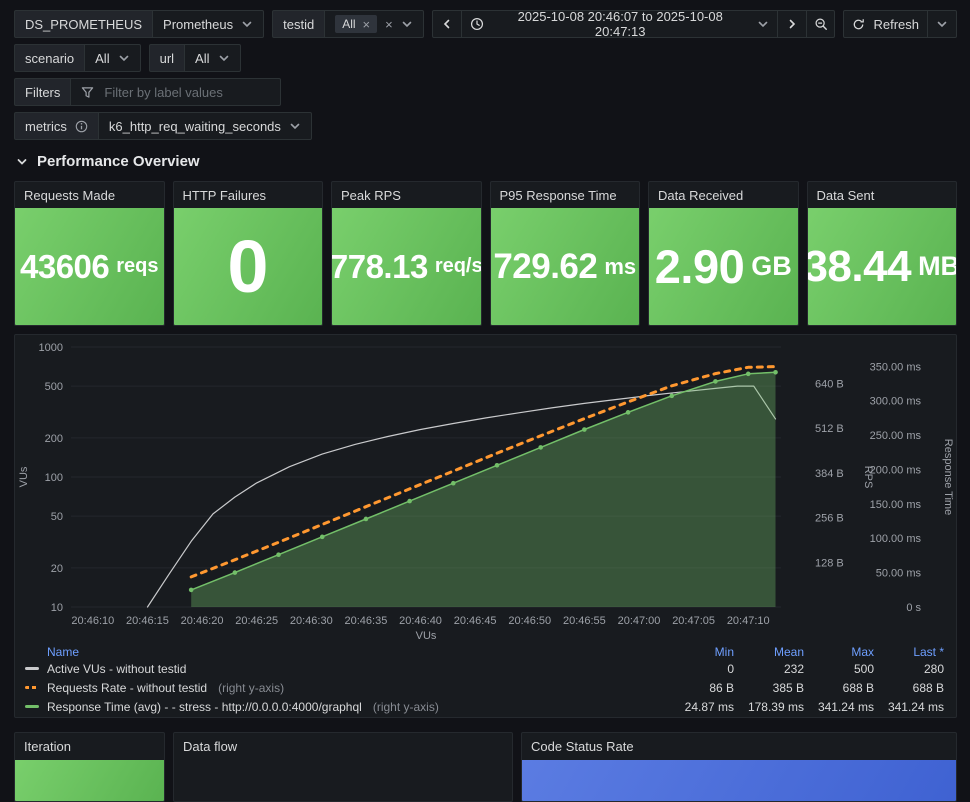 The height and width of the screenshot is (802, 970). What do you see at coordinates (389, 24) in the screenshot?
I see `clear-all-icon: ×` at bounding box center [389, 24].